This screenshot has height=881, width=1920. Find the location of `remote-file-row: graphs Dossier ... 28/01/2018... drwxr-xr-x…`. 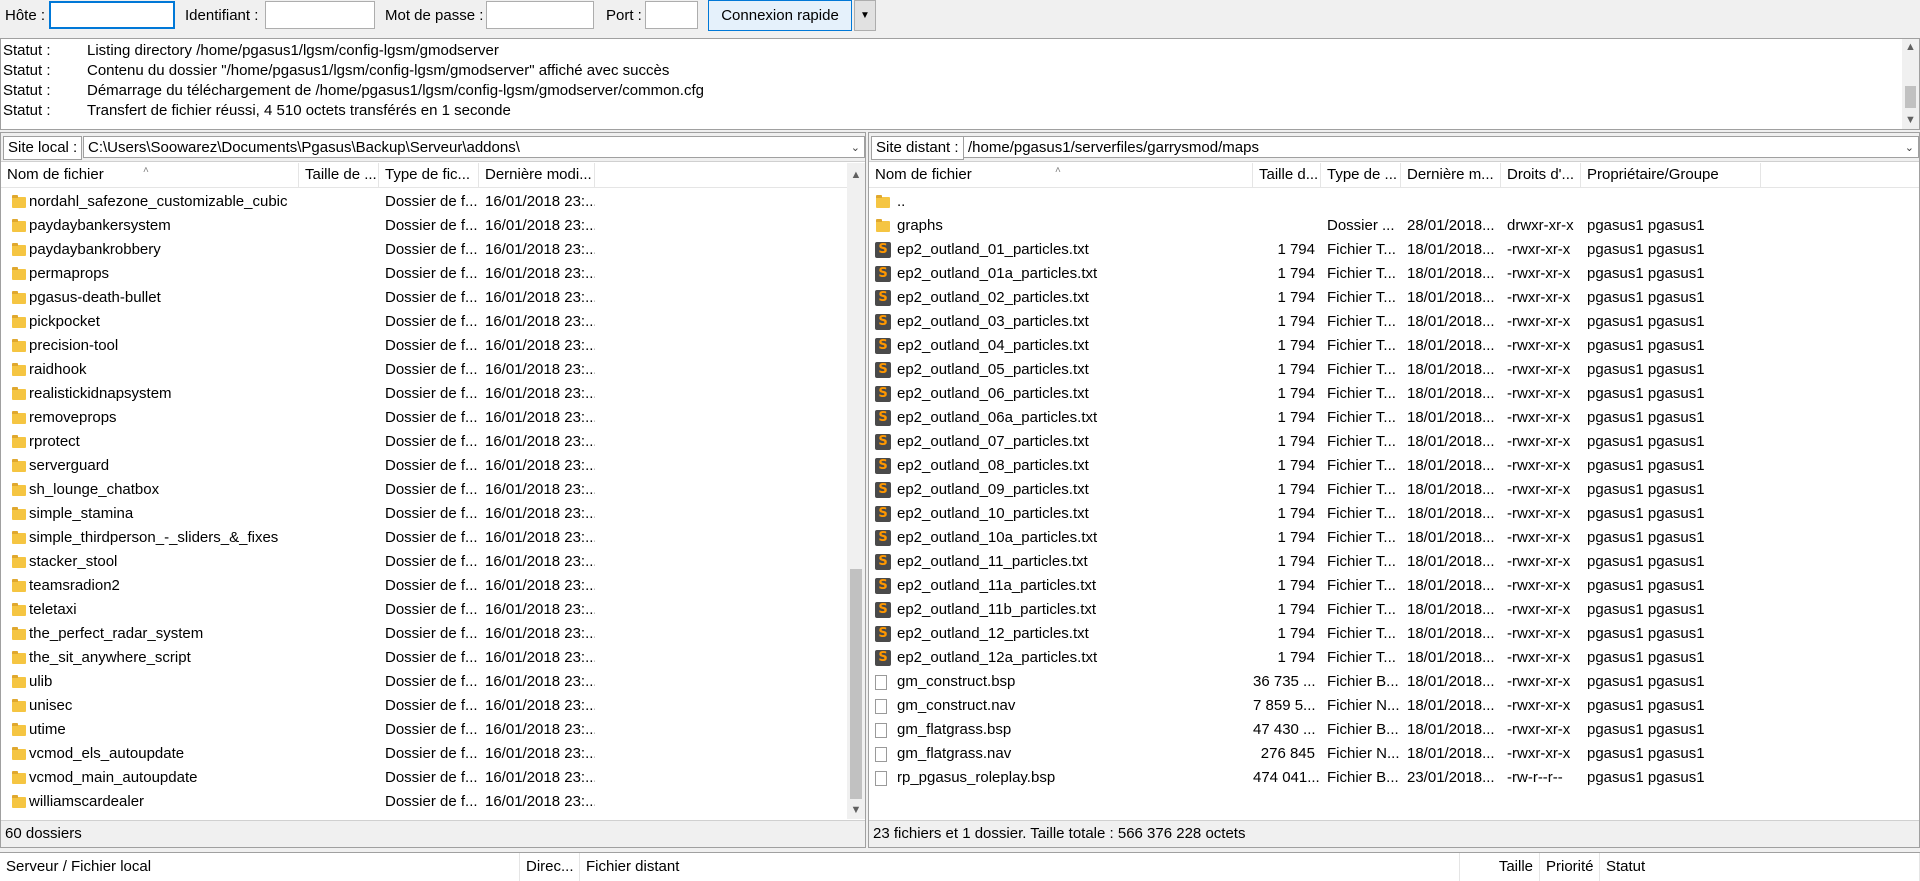

remote-file-row: graphs Dossier ... 28/01/2018... drwxr-xr-x… is located at coordinates (1394, 226).